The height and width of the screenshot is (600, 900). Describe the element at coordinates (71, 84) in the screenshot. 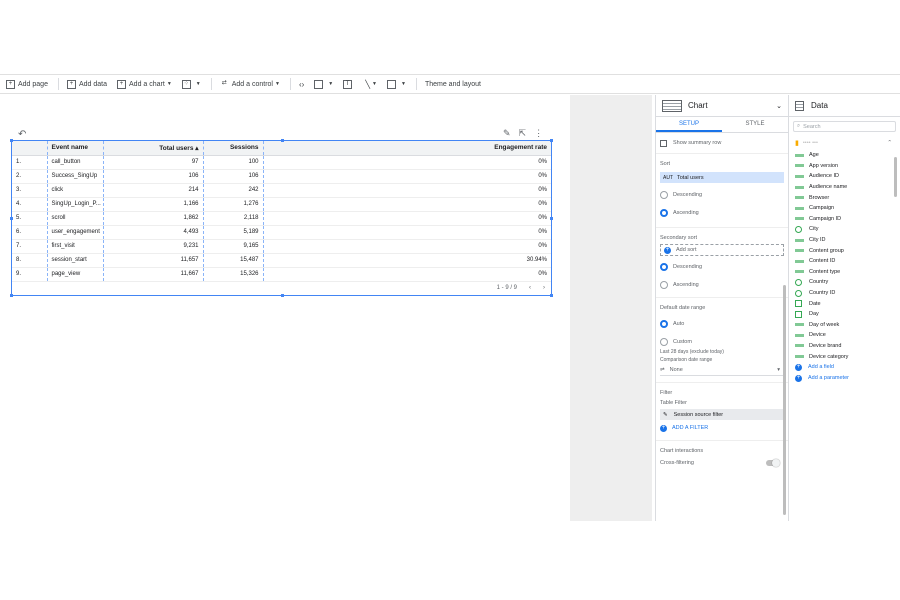

I see `add-data-icon: +` at that location.